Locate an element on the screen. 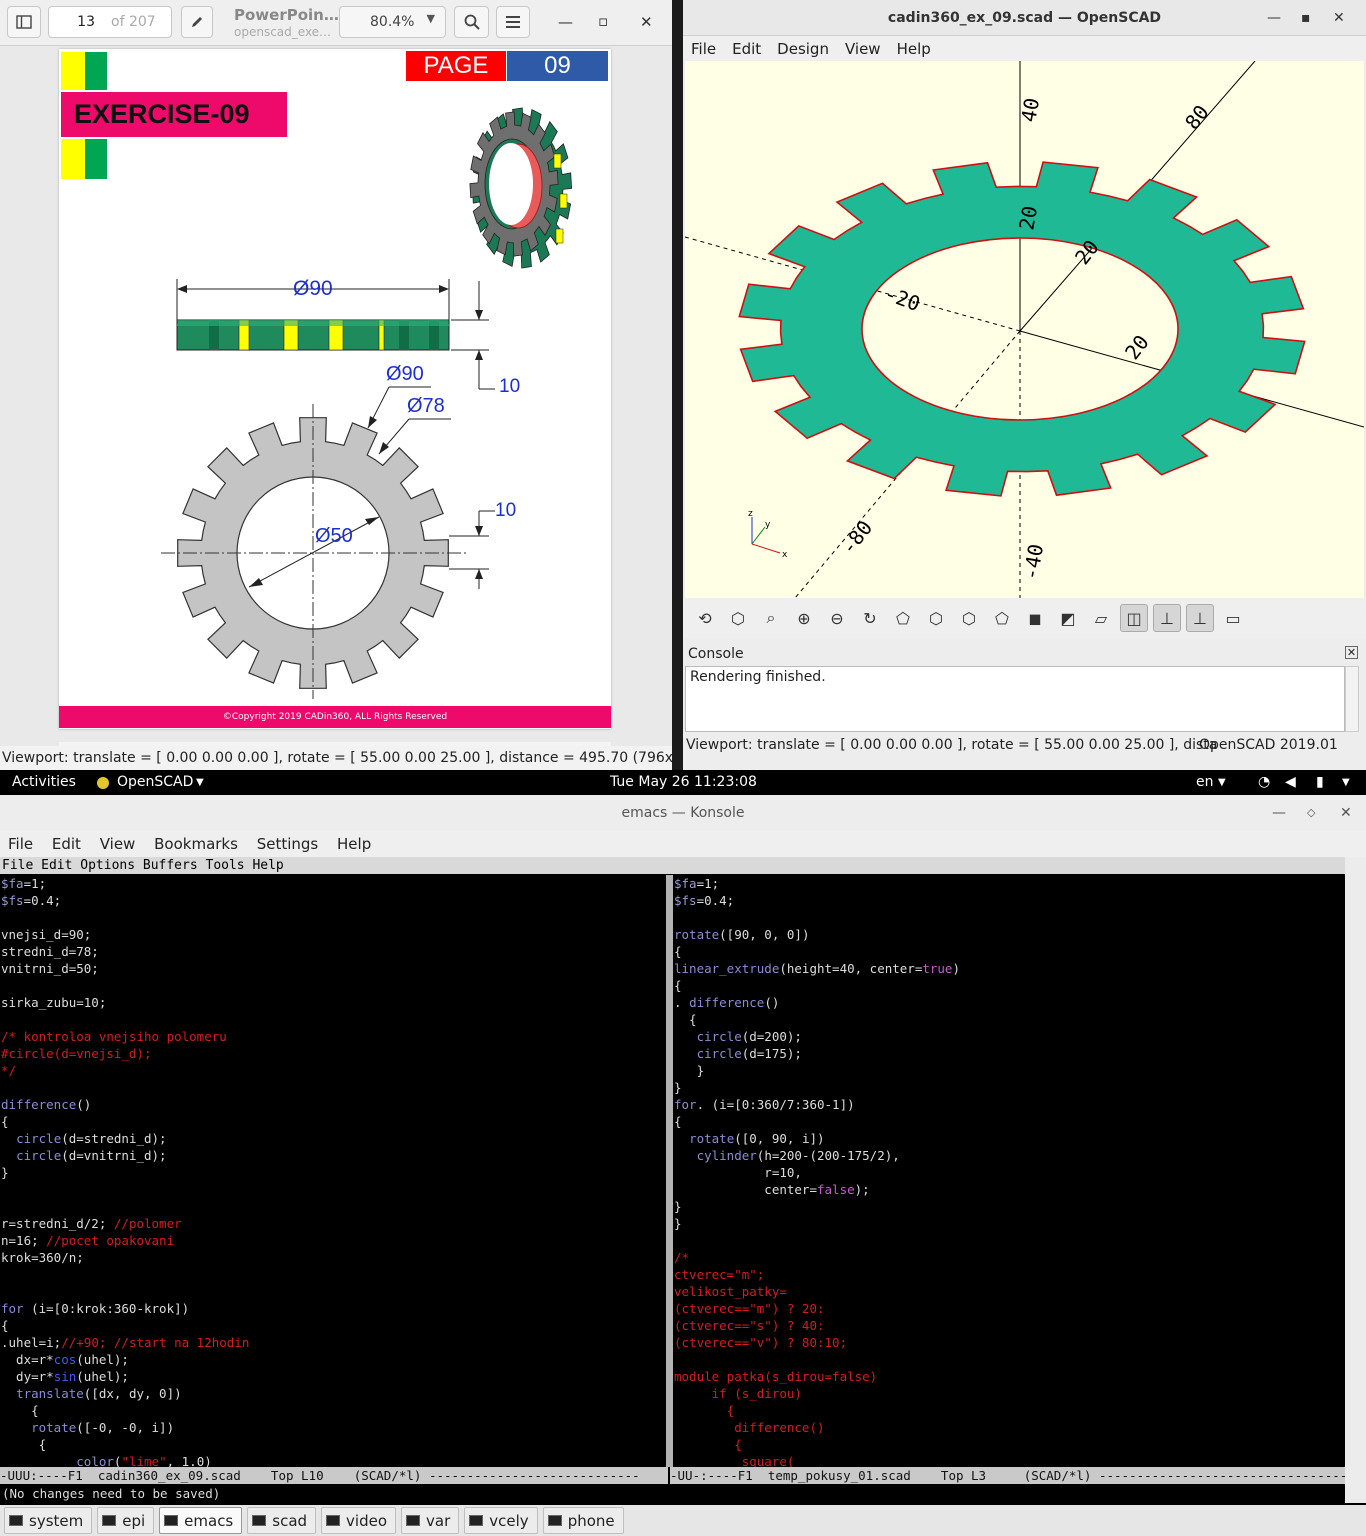 This screenshot has width=1366, height=1536. page-number-field: 13 of 207 is located at coordinates (110, 22).